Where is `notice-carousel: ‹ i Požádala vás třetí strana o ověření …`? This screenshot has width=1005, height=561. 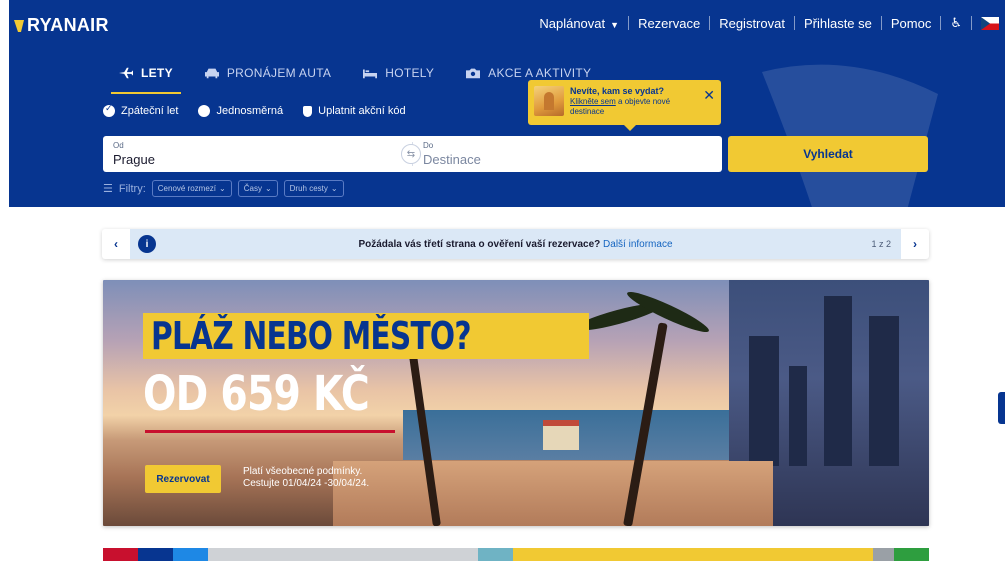 notice-carousel: ‹ i Požádala vás třetí strana o ověření … is located at coordinates (515, 244).